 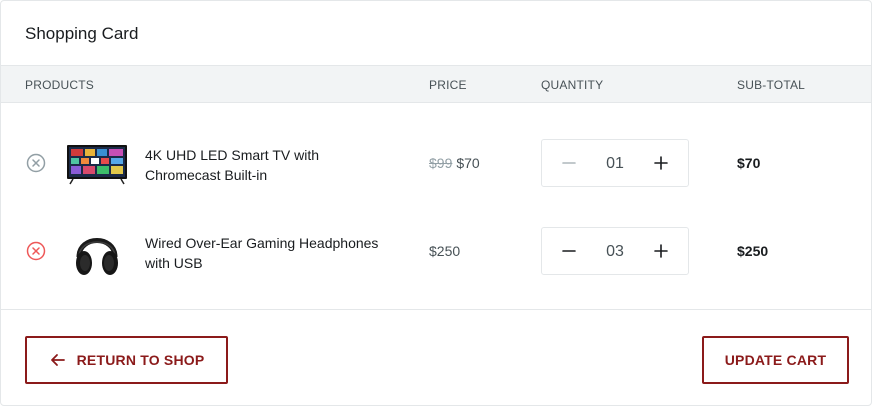 What do you see at coordinates (174, 263) in the screenshot?
I see `product-name-line: with USB` at bounding box center [174, 263].